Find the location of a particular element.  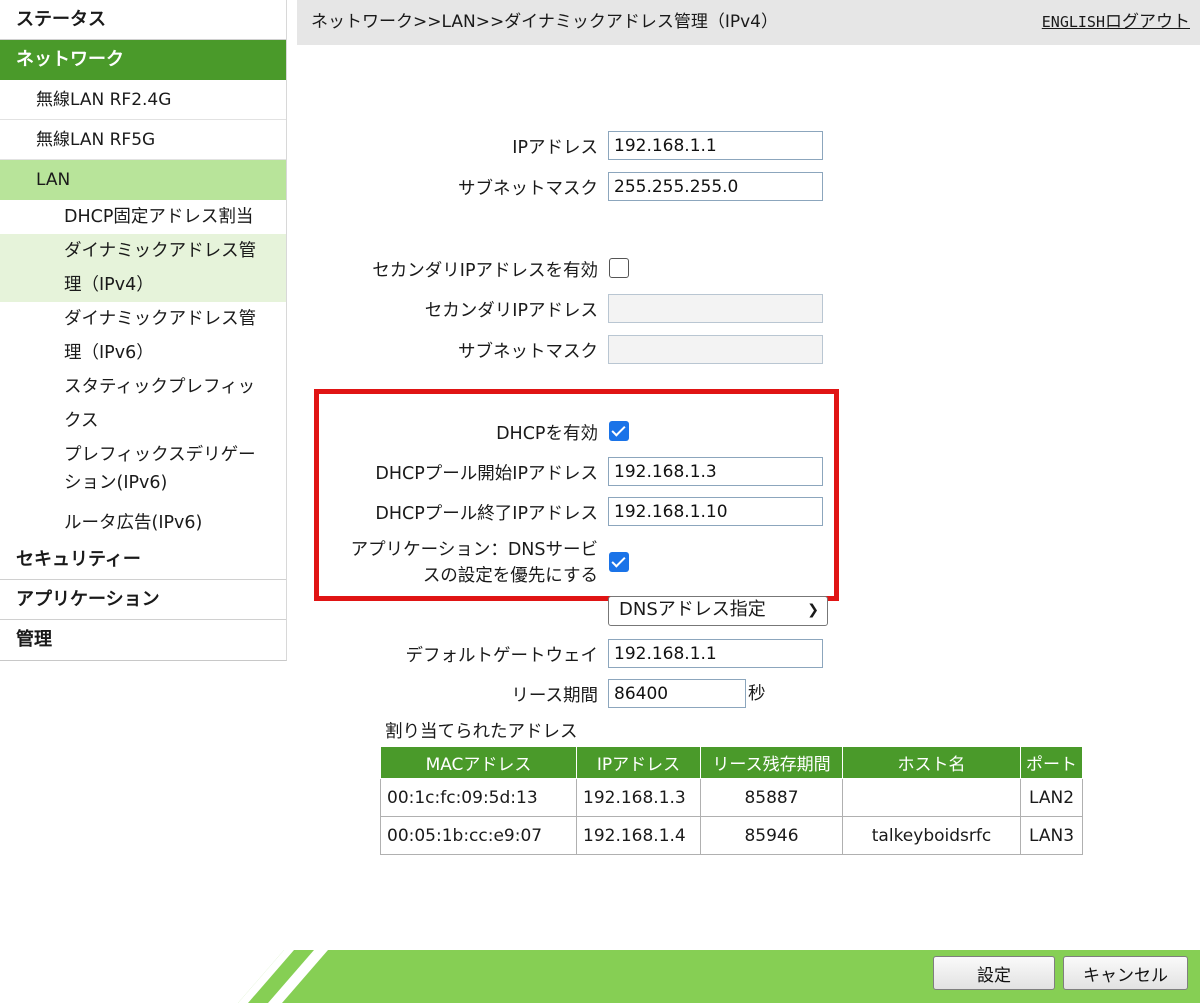

cell-port: LAN3 is located at coordinates (1051, 835).